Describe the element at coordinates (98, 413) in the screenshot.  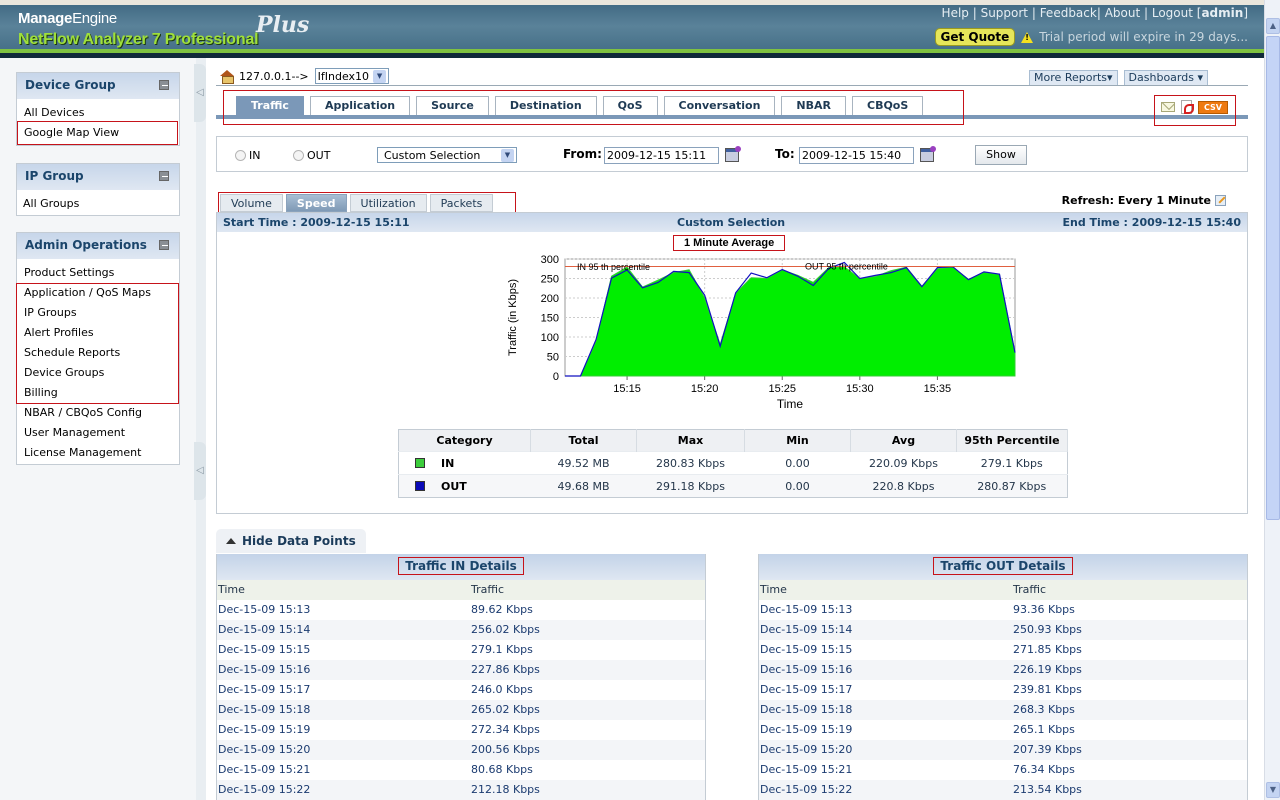
I see `sidebar-item-nbar-cbqos-config: NBAR / CBQoS Config` at that location.